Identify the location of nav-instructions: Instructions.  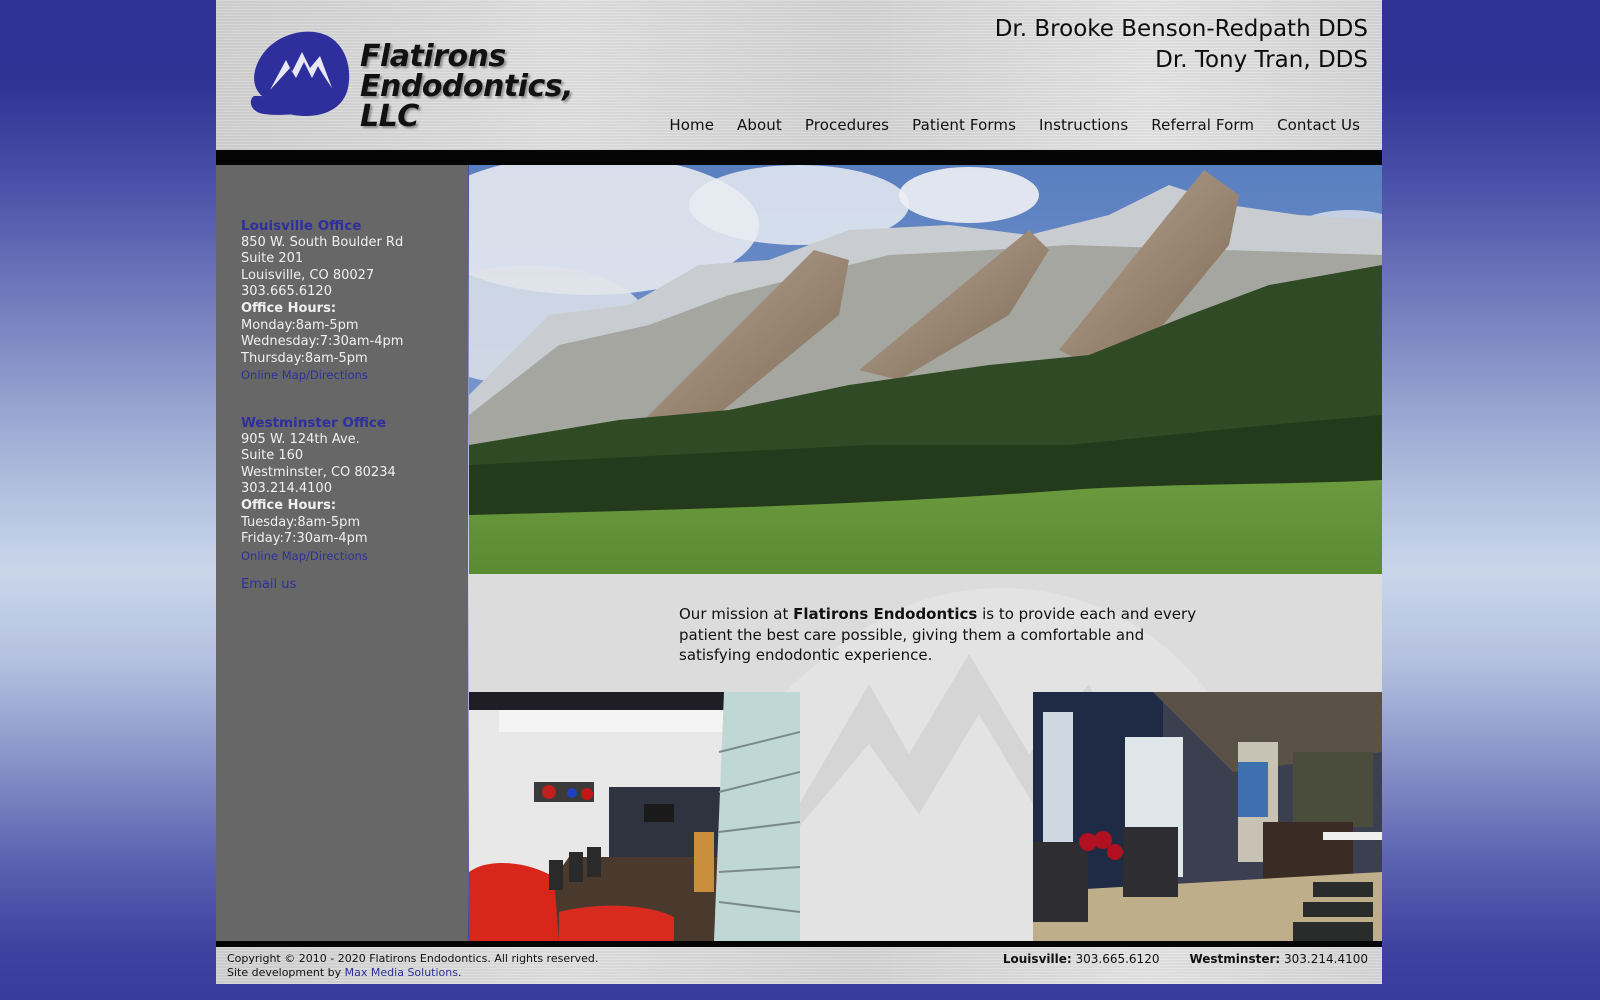
(1083, 125).